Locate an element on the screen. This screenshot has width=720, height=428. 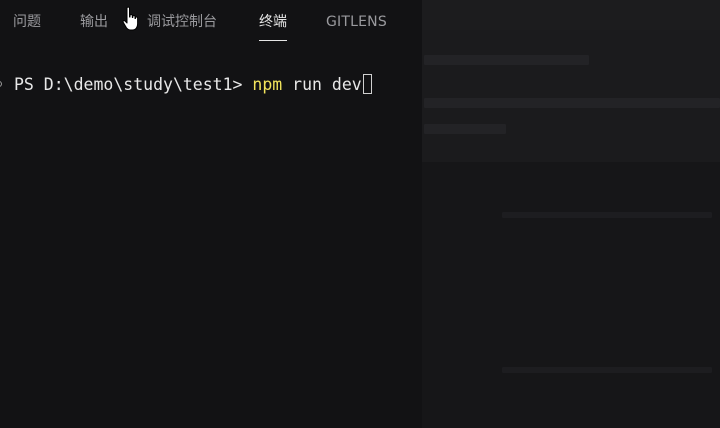
tab-problems: 问题 is located at coordinates (27, 22).